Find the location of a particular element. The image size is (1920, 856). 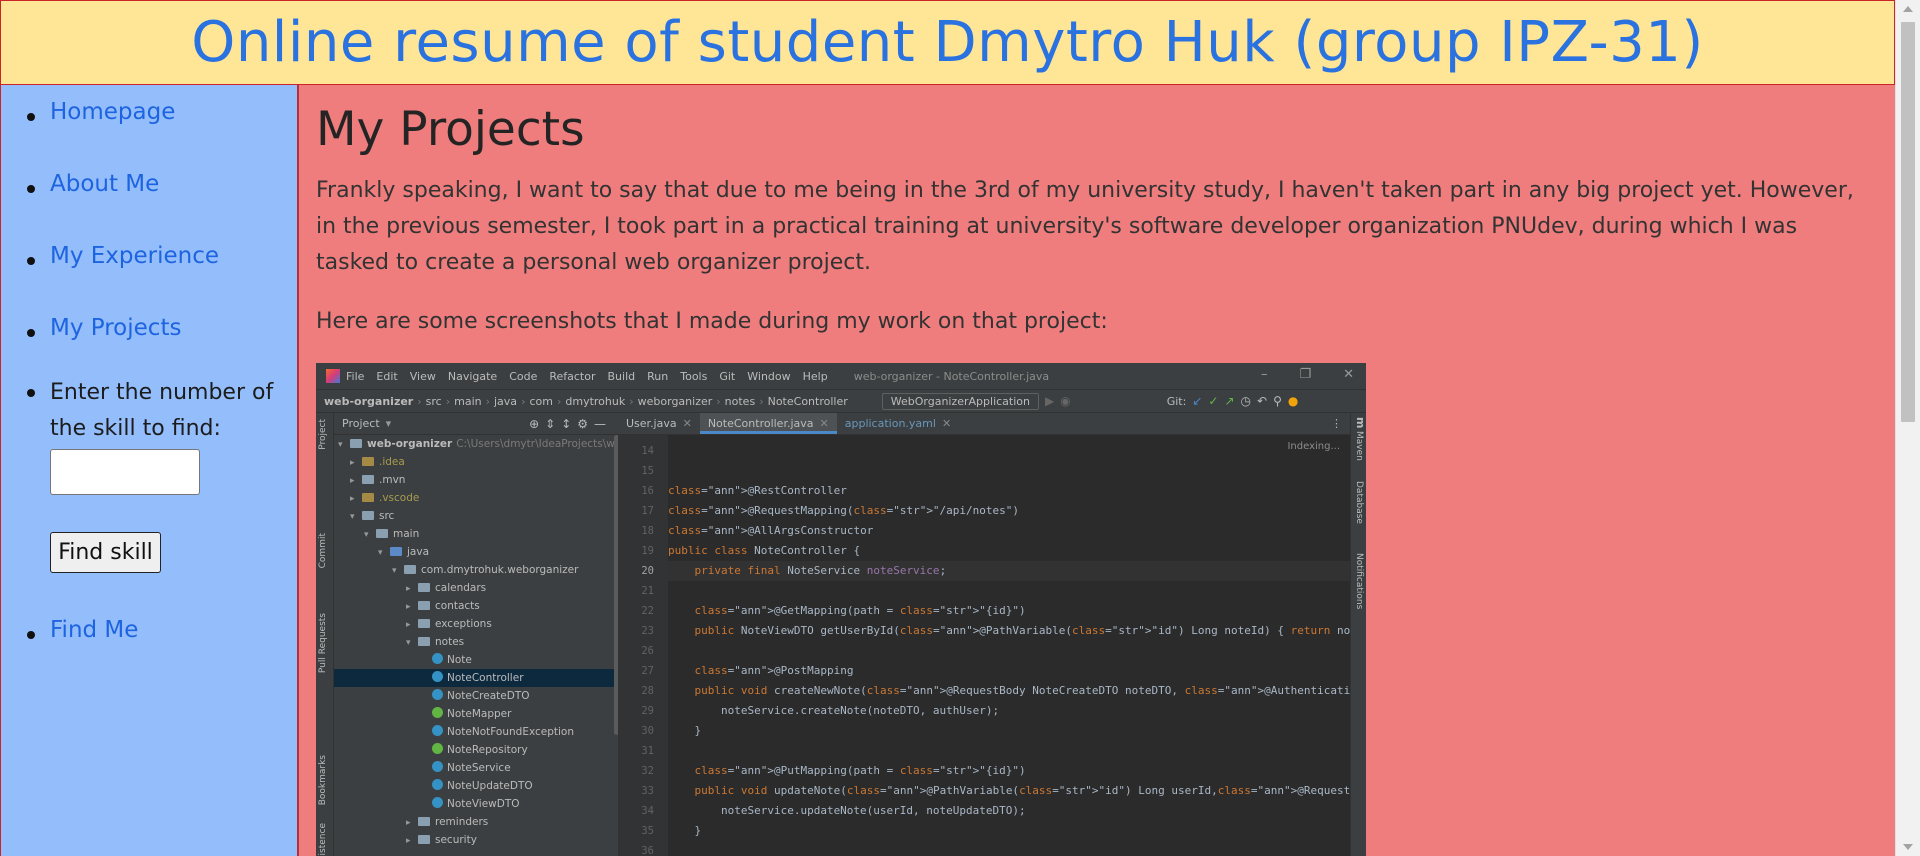

git-label: Git: is located at coordinates (1176, 401).